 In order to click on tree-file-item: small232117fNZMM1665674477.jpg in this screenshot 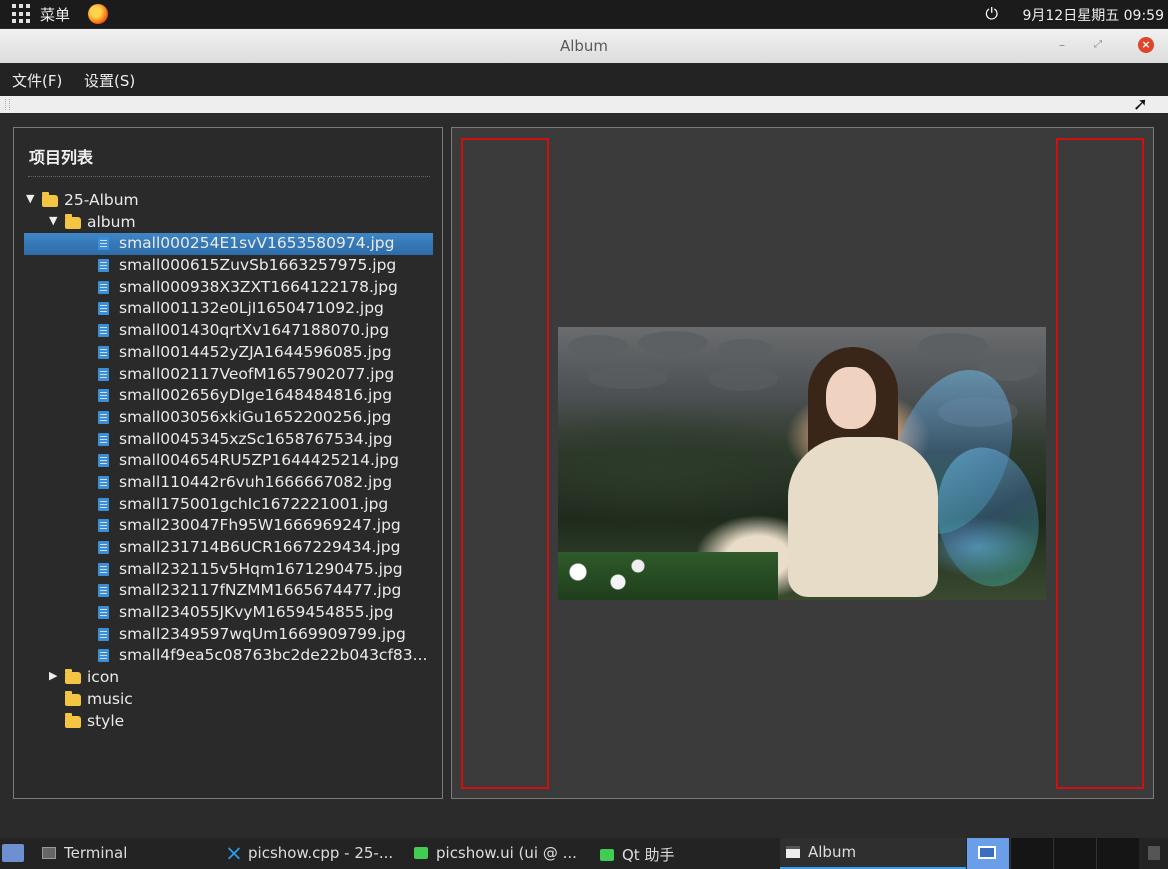, I will do `click(229, 591)`.